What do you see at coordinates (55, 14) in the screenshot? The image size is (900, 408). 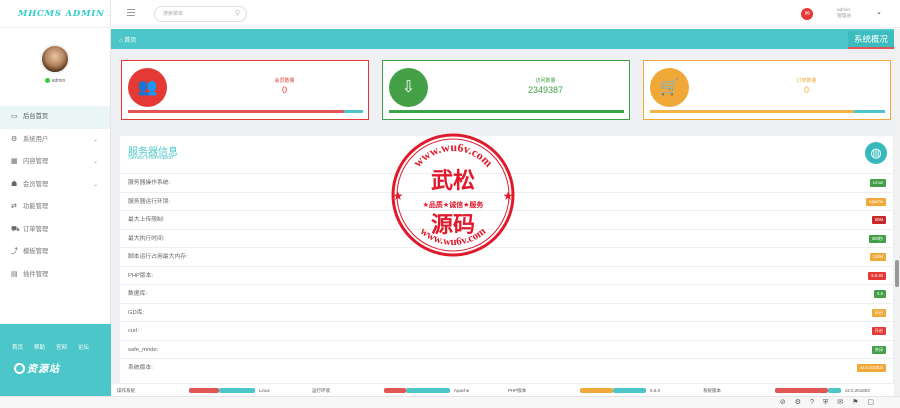 I see `app-logo: MHCMS ADMIN` at bounding box center [55, 14].